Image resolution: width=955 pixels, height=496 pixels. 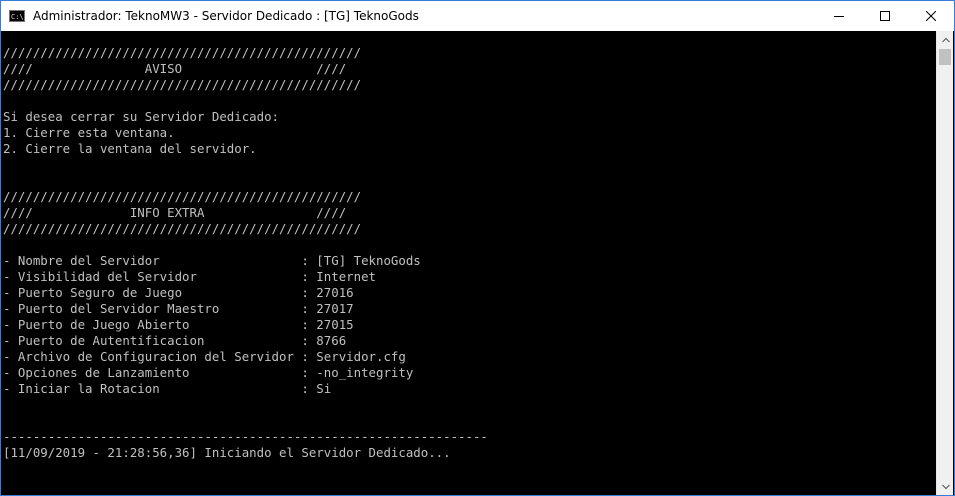 I want to click on console-line: - Puerto de Juego Abierto : 27015, so click(x=178, y=324).